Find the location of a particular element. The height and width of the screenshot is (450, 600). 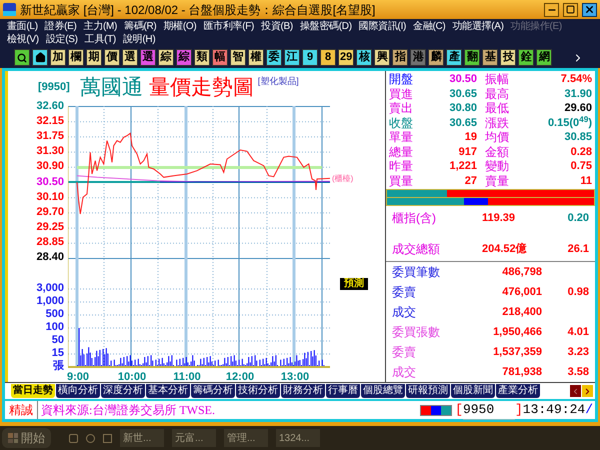

menu-item: 工具(T) is located at coordinates (100, 40).